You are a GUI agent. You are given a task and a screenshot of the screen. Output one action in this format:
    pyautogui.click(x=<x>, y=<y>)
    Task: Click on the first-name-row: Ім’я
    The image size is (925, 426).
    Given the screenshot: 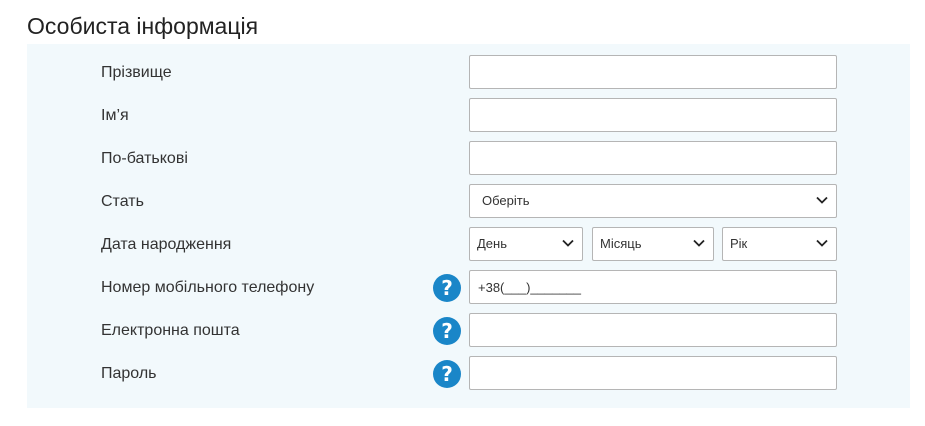 What is the action you would take?
    pyautogui.click(x=468, y=116)
    